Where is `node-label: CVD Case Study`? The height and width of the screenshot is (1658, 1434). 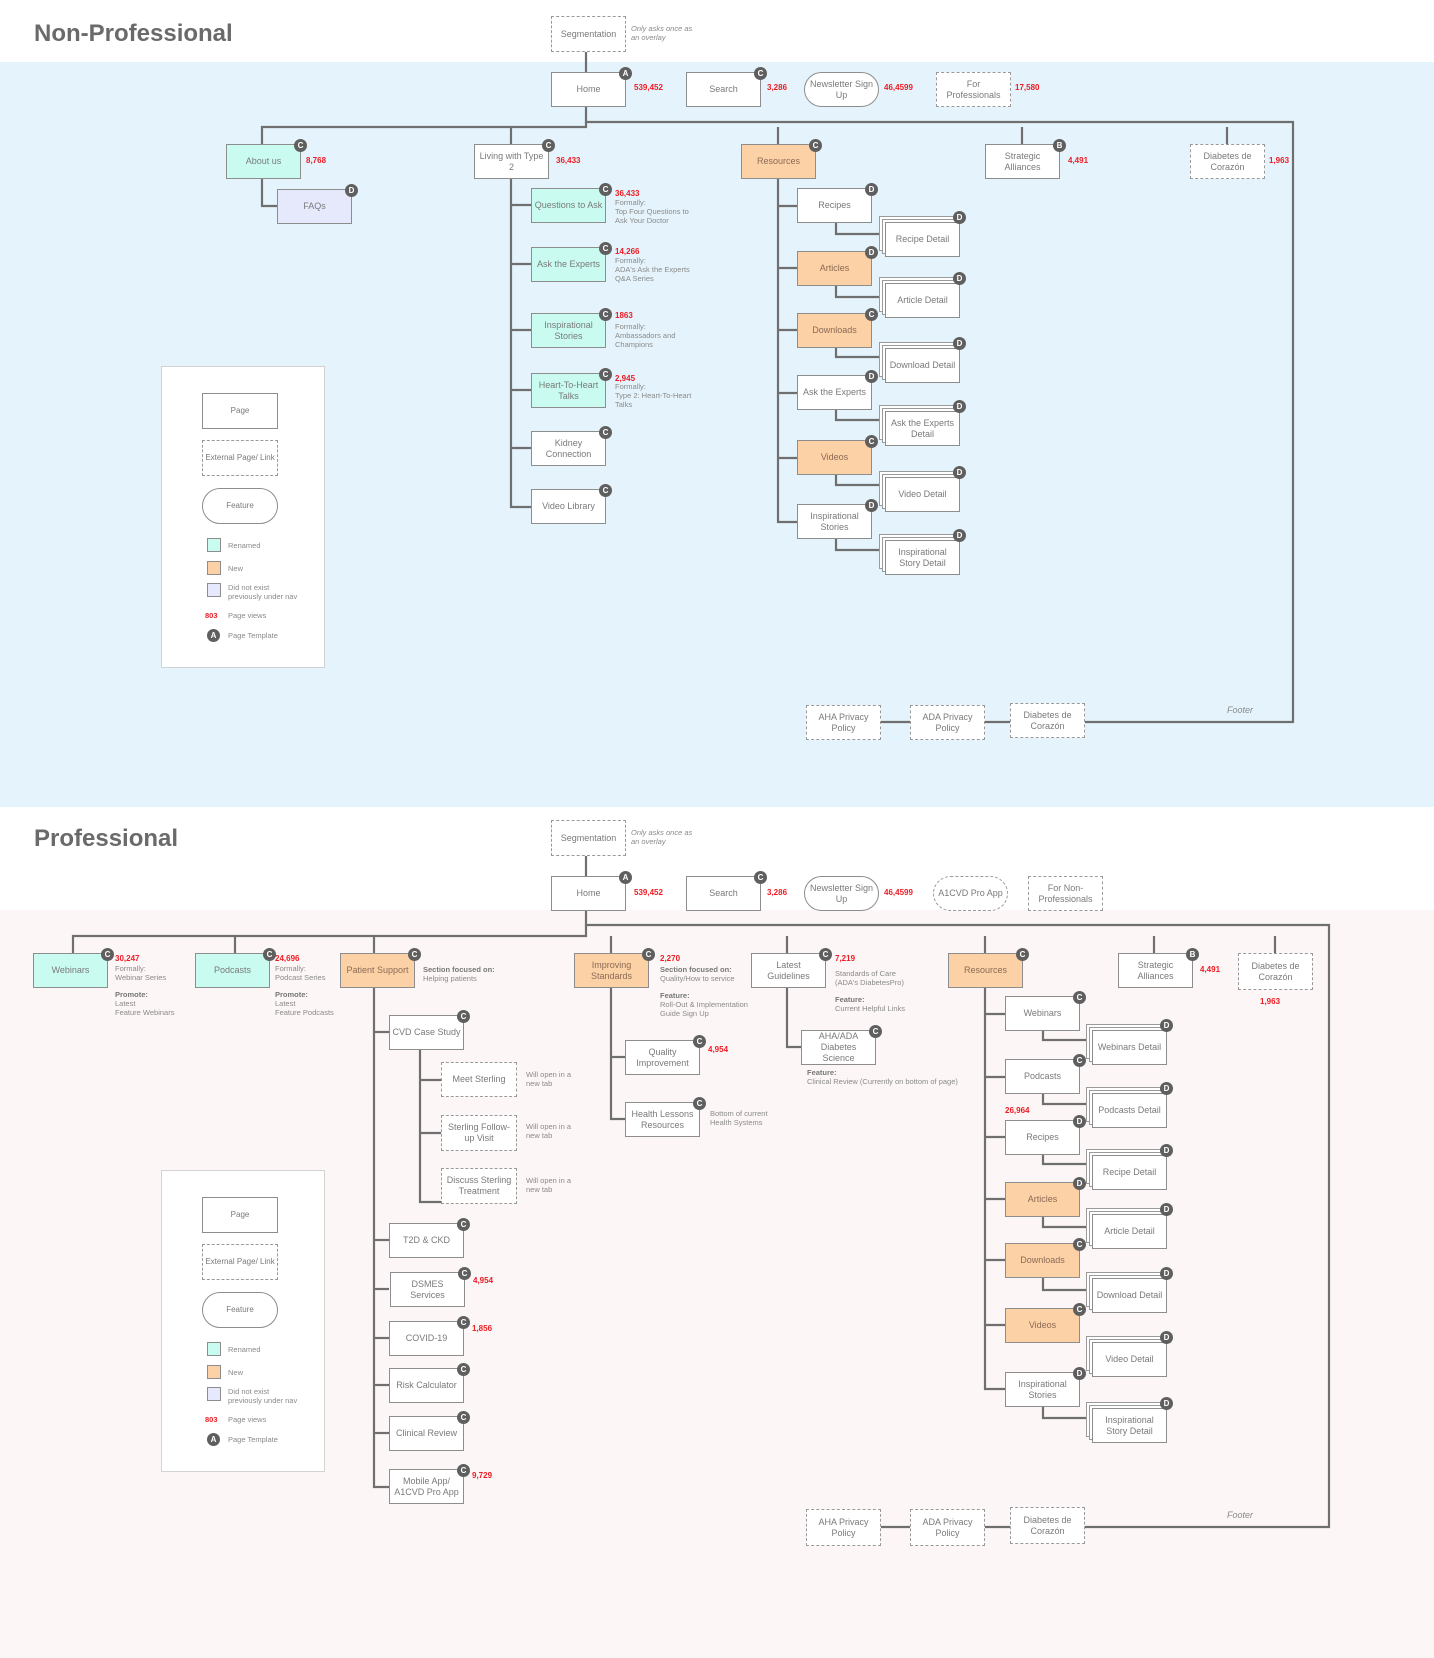
node-label: CVD Case Study is located at coordinates (426, 1032).